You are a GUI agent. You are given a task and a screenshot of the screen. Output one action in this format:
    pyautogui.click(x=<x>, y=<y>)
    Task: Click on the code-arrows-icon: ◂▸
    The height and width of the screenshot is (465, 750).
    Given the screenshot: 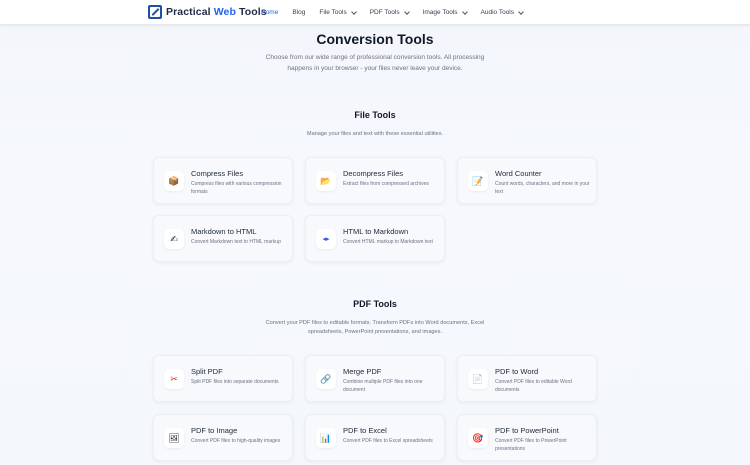 What is the action you would take?
    pyautogui.click(x=326, y=239)
    